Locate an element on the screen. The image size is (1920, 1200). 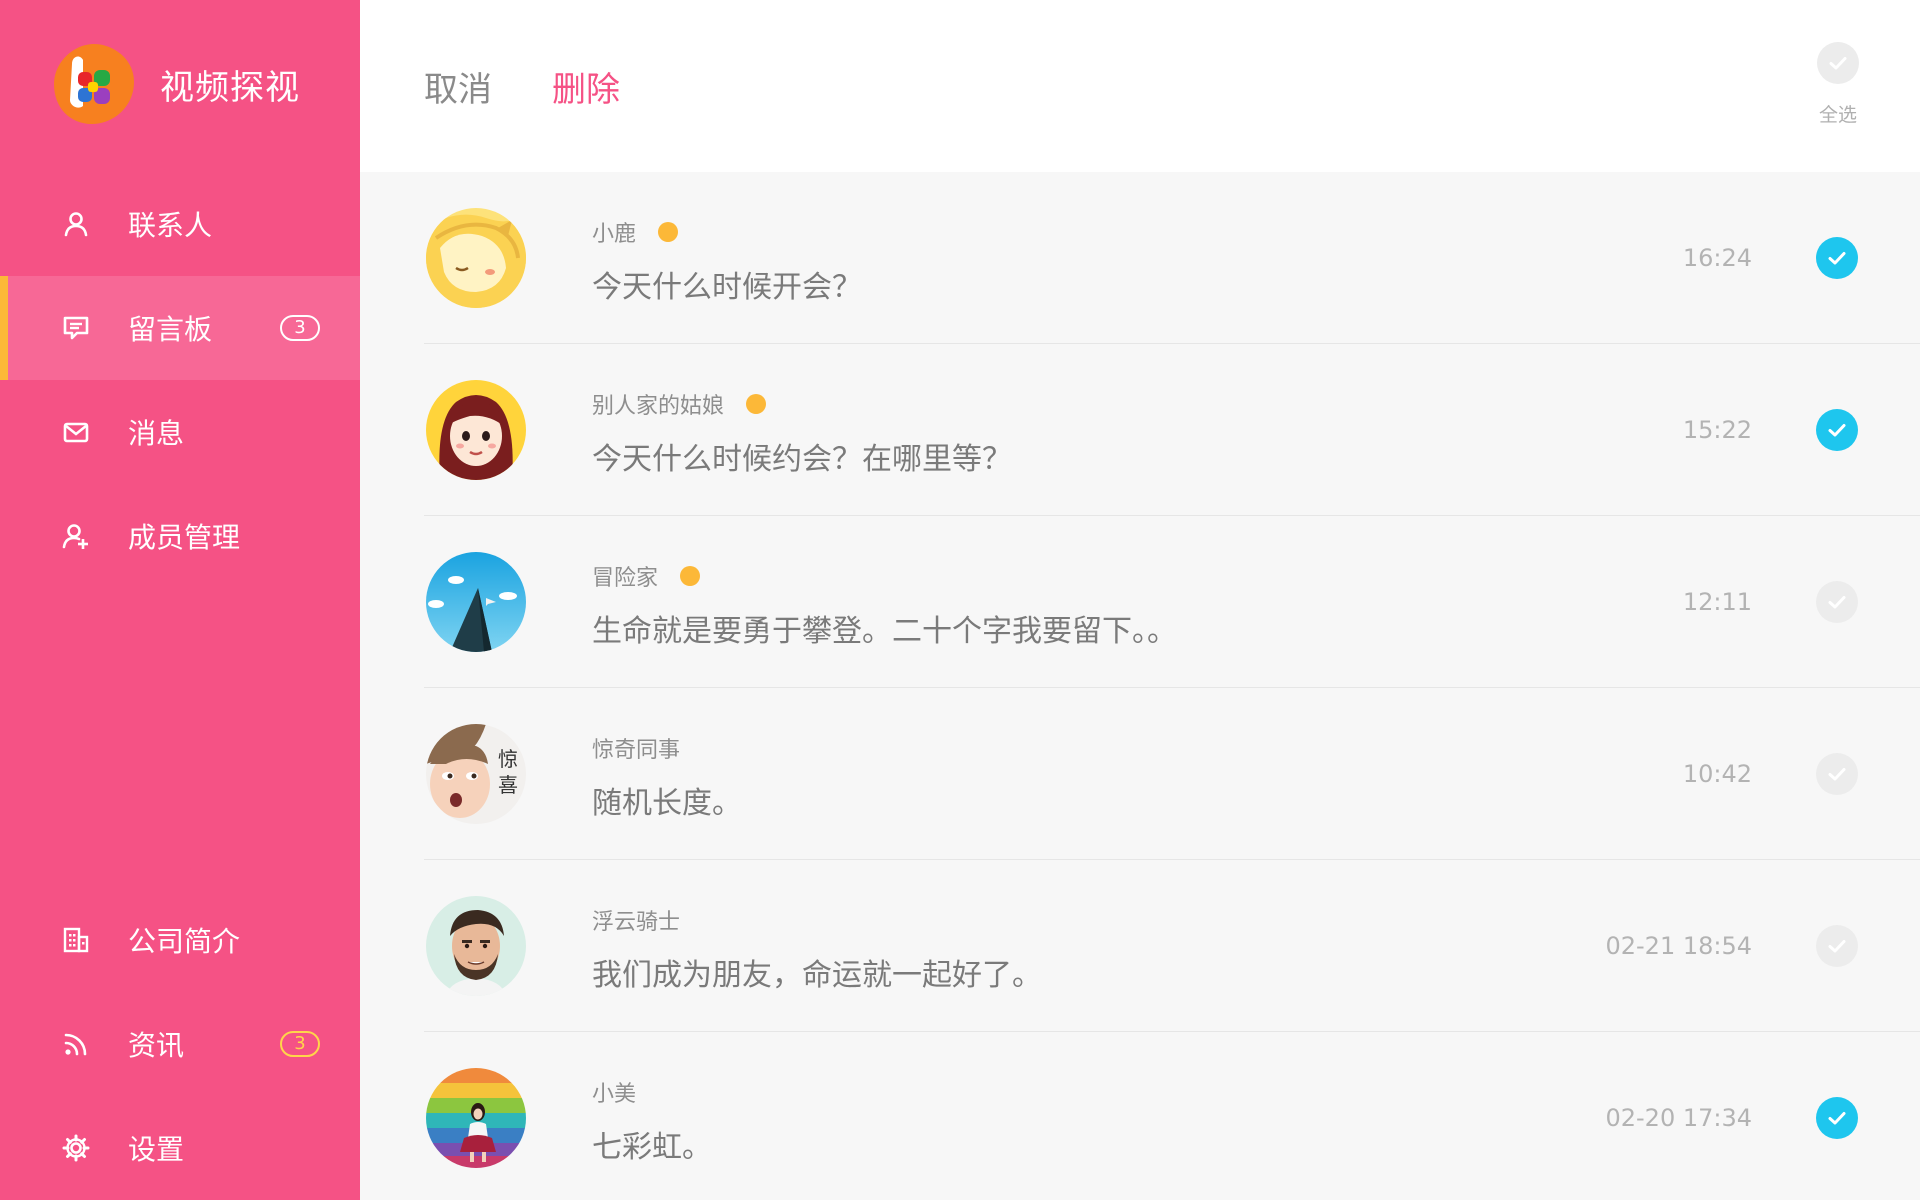
list-item: 冒险家 生命就是要勇于攀登。二十个字我要留下。。 12:11 is located at coordinates (1140, 602).